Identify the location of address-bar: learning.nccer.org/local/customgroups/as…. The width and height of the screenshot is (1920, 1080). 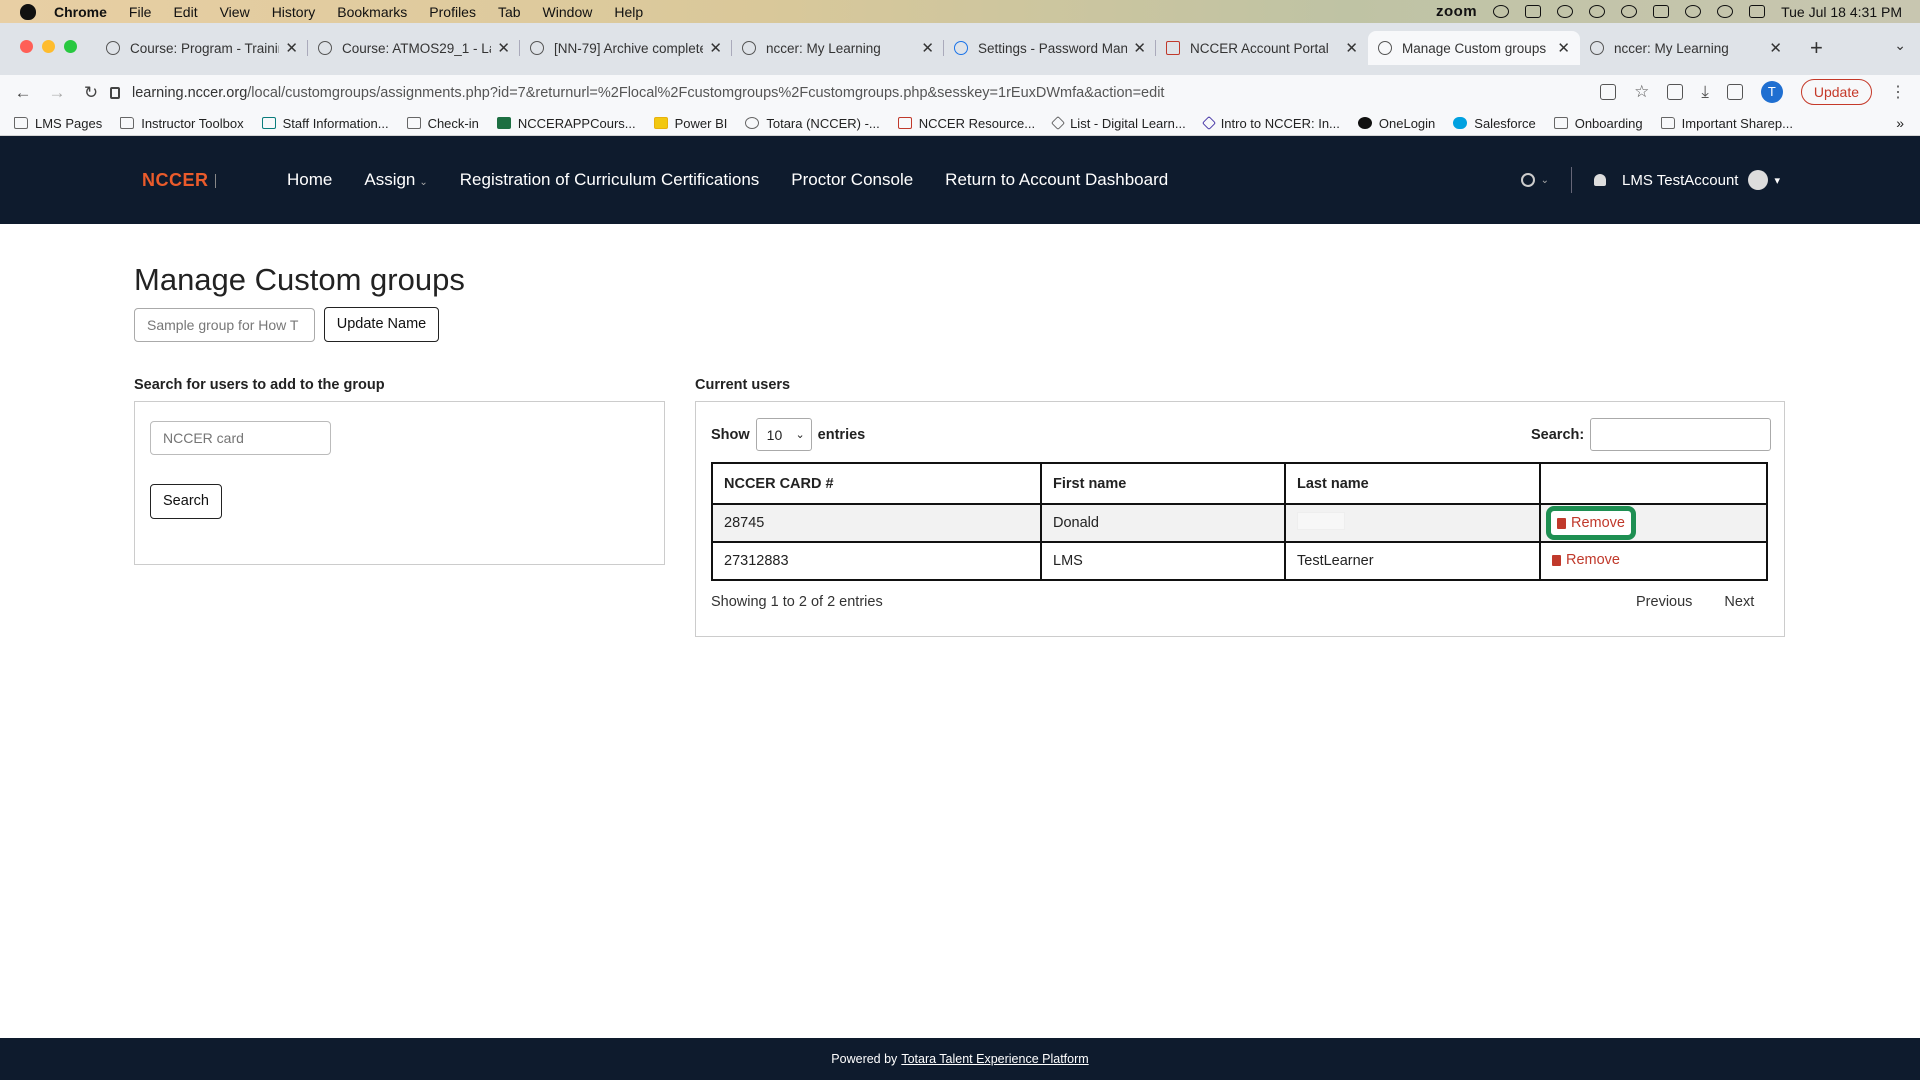
(890, 93).